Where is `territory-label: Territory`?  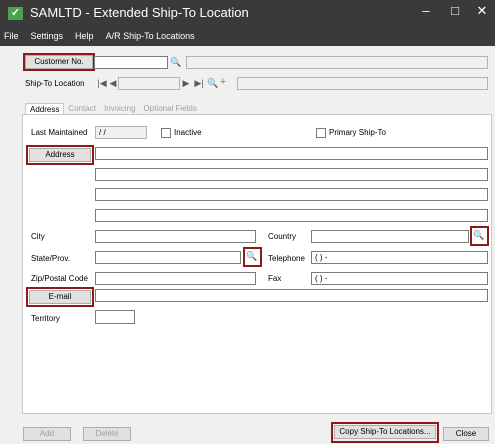 territory-label: Territory is located at coordinates (45, 318).